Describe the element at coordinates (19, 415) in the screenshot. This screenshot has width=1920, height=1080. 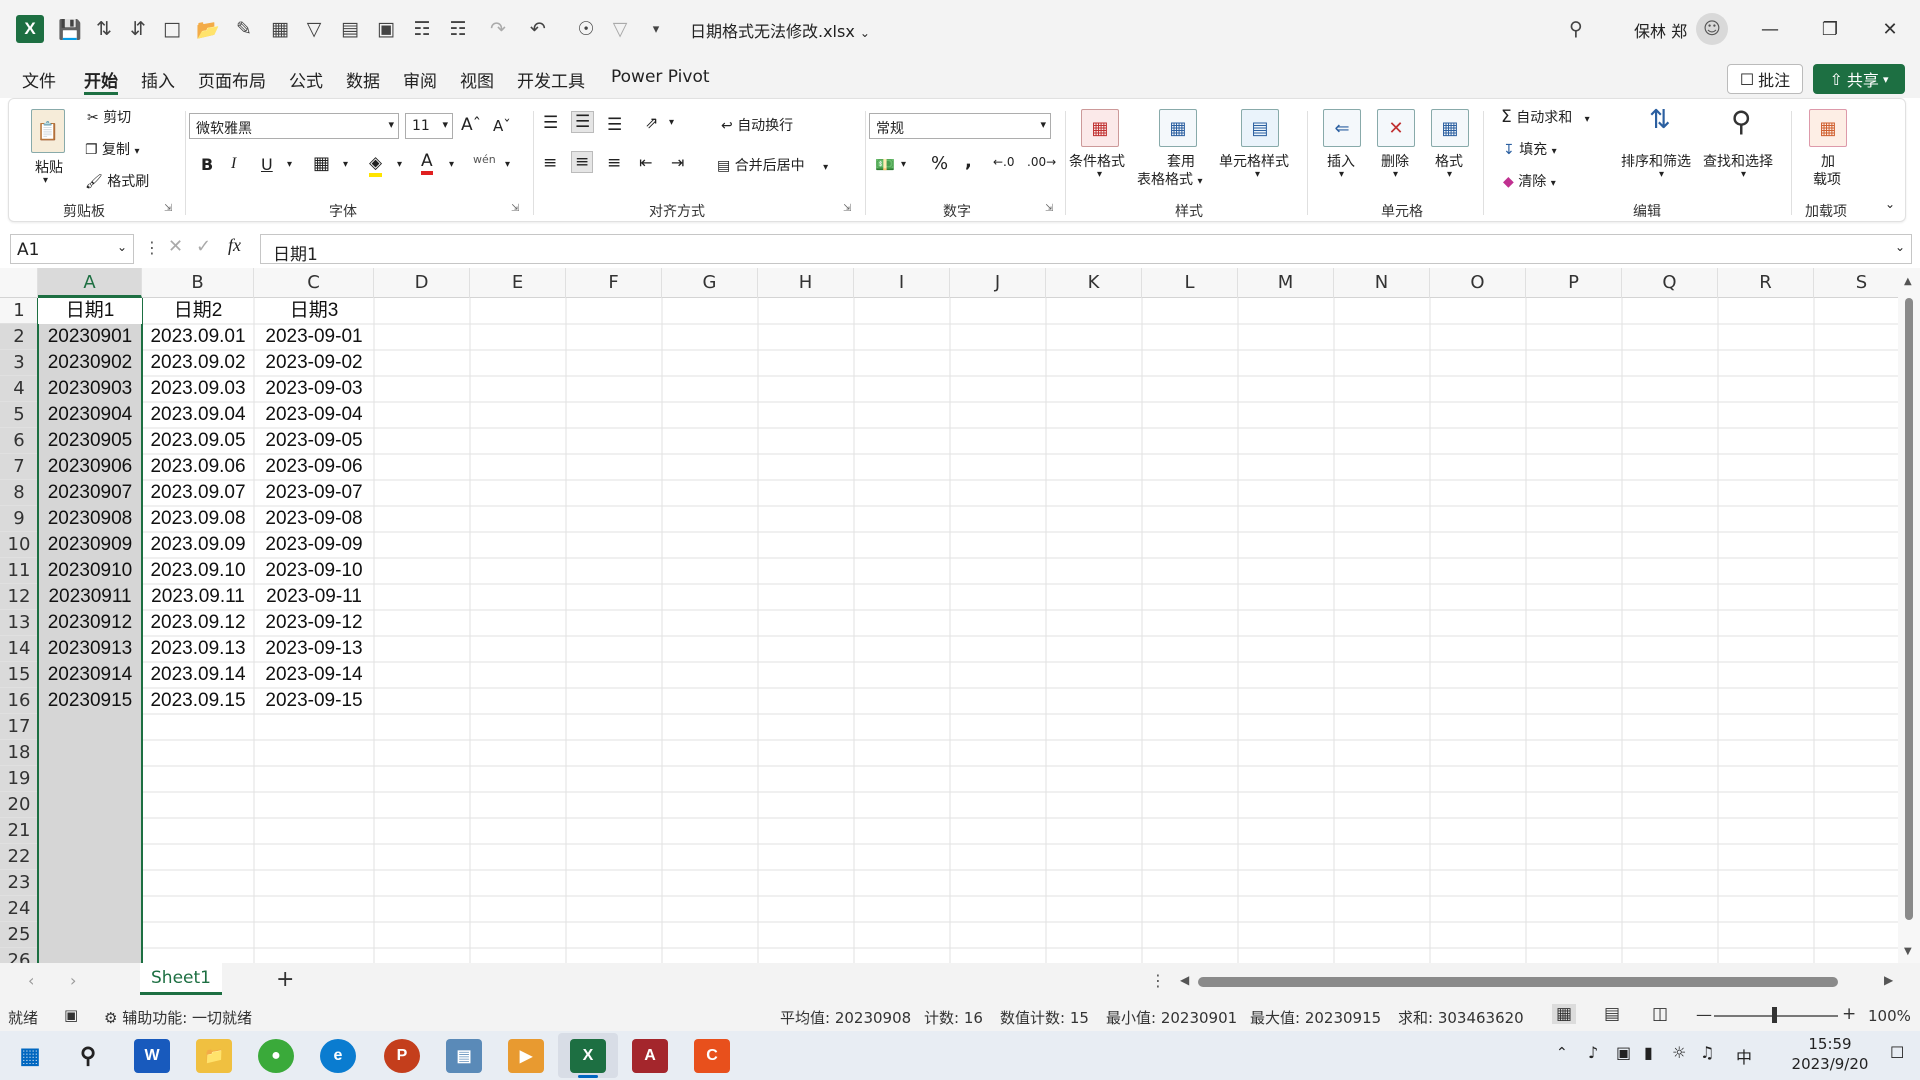
I see `row-header-5: 5` at that location.